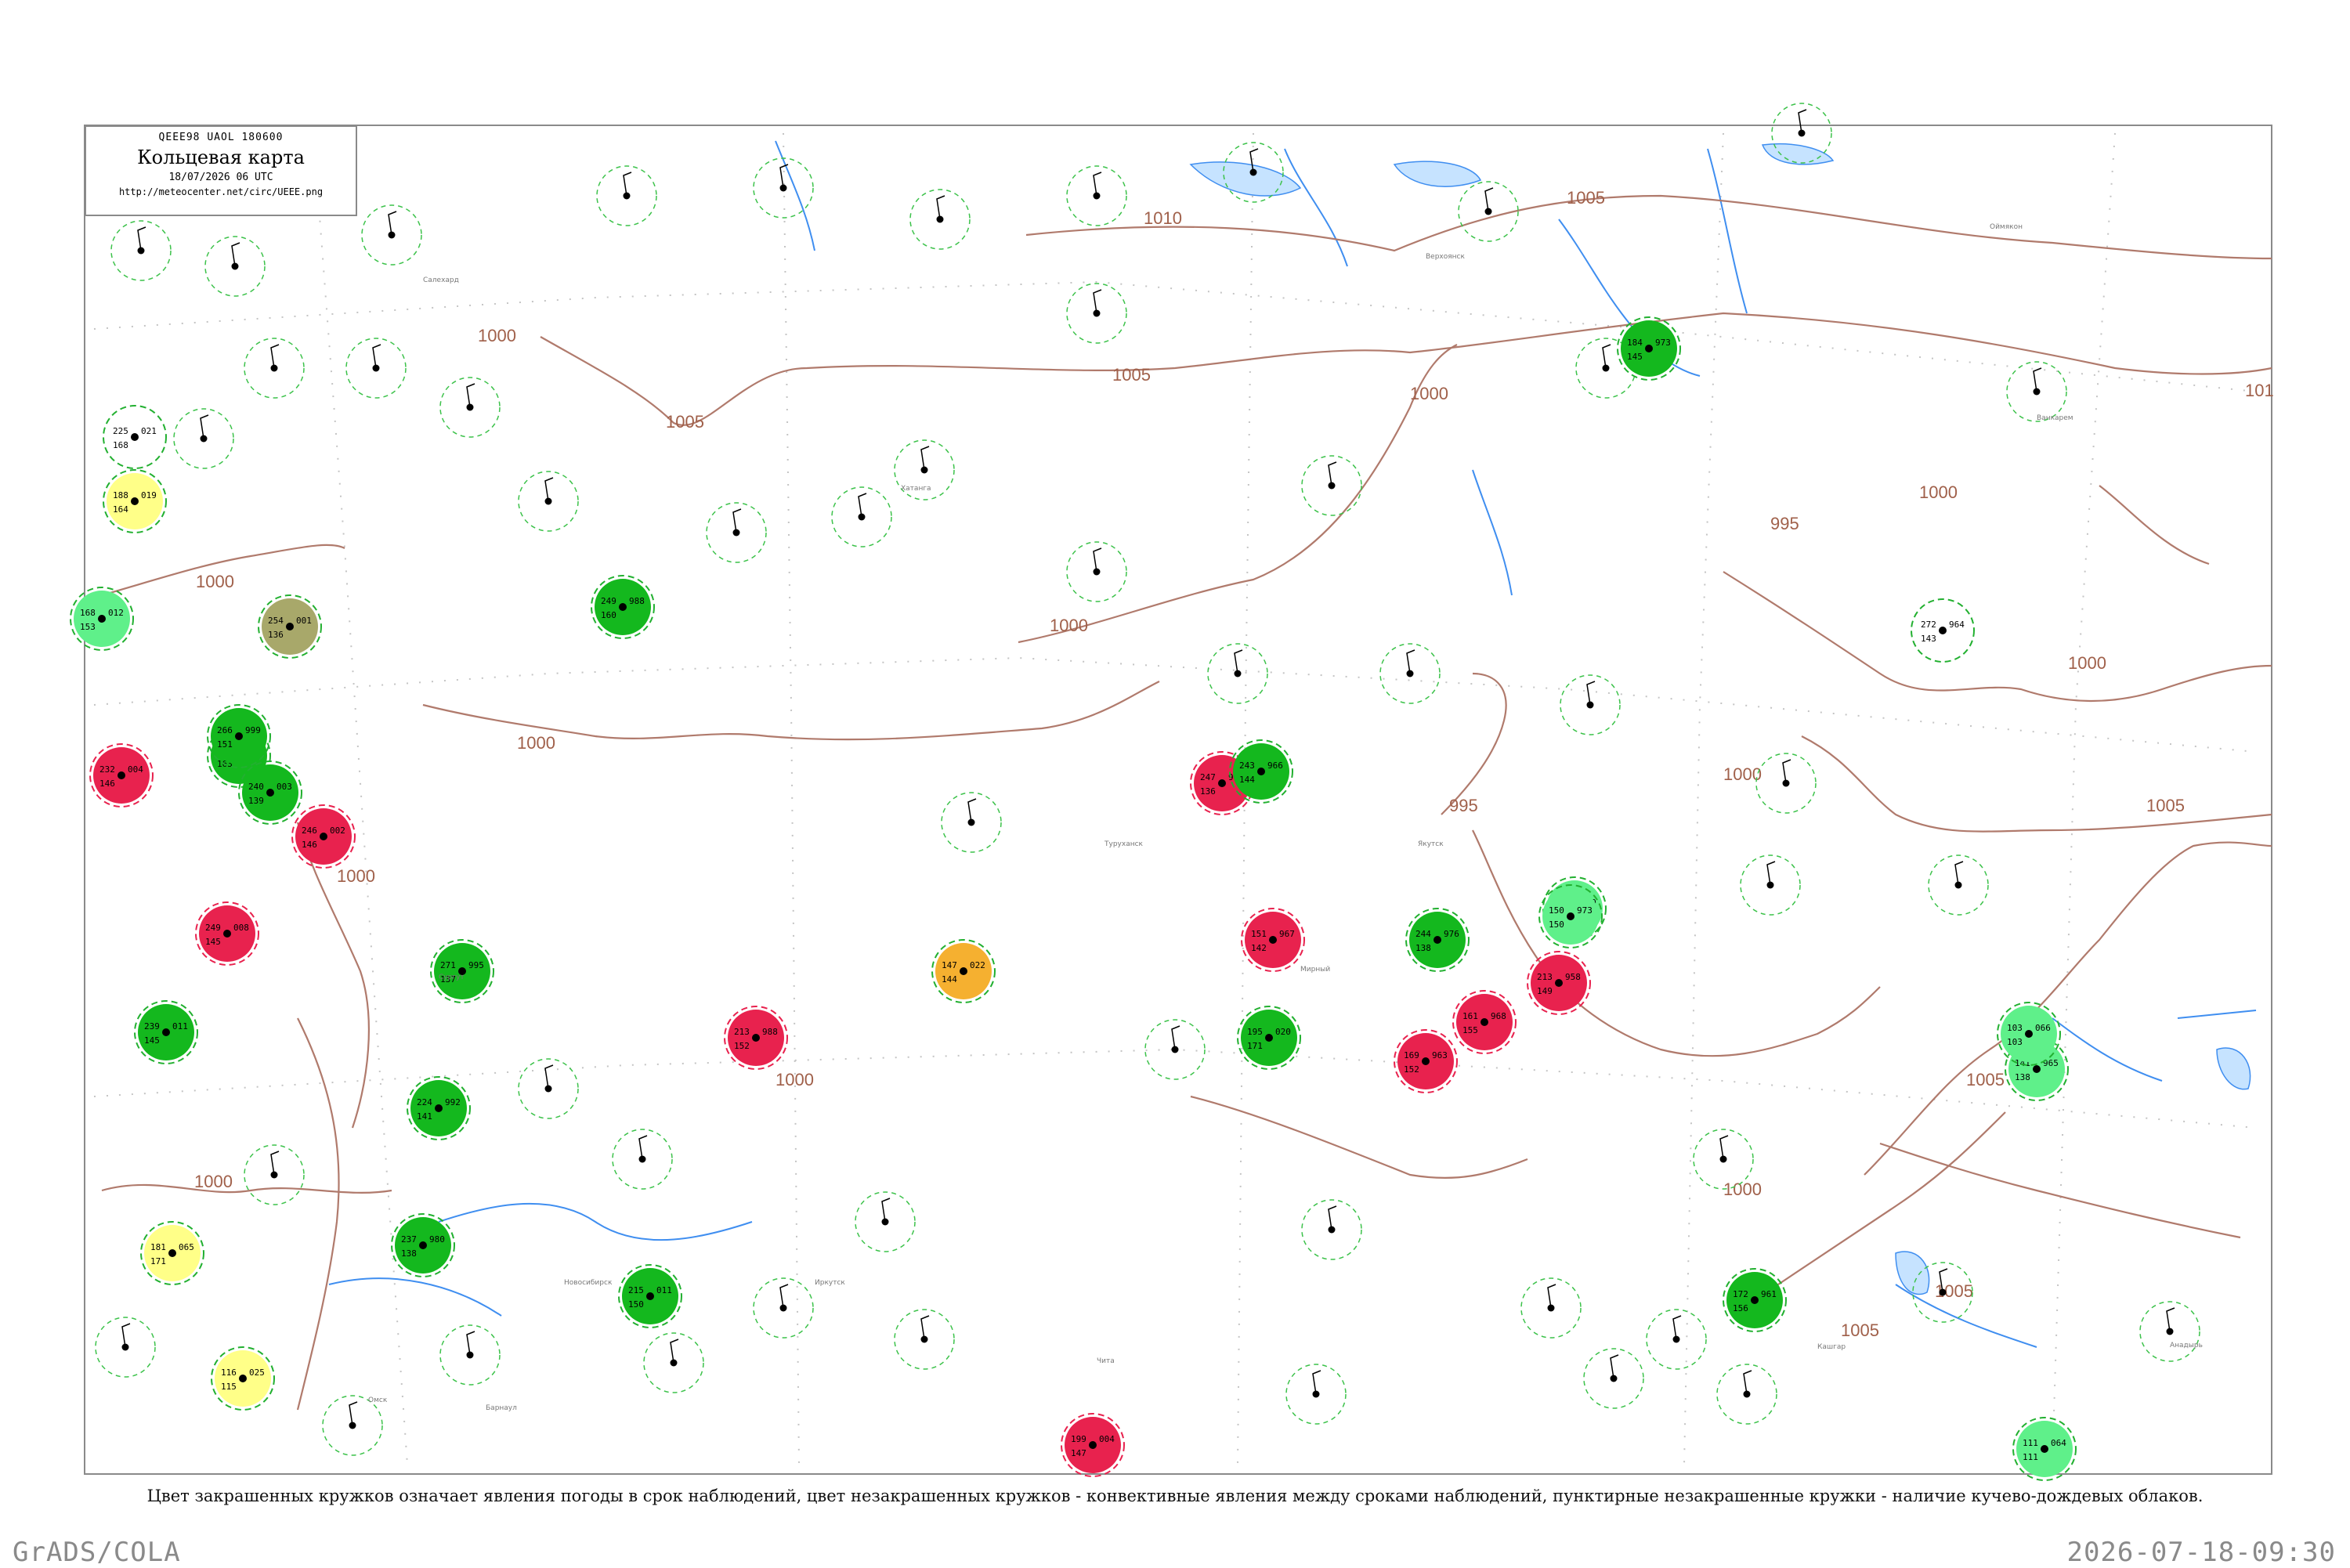 The height and width of the screenshot is (1568, 2350). Describe the element at coordinates (1287, 934) in the screenshot. I see `station-pressure: 967` at that location.